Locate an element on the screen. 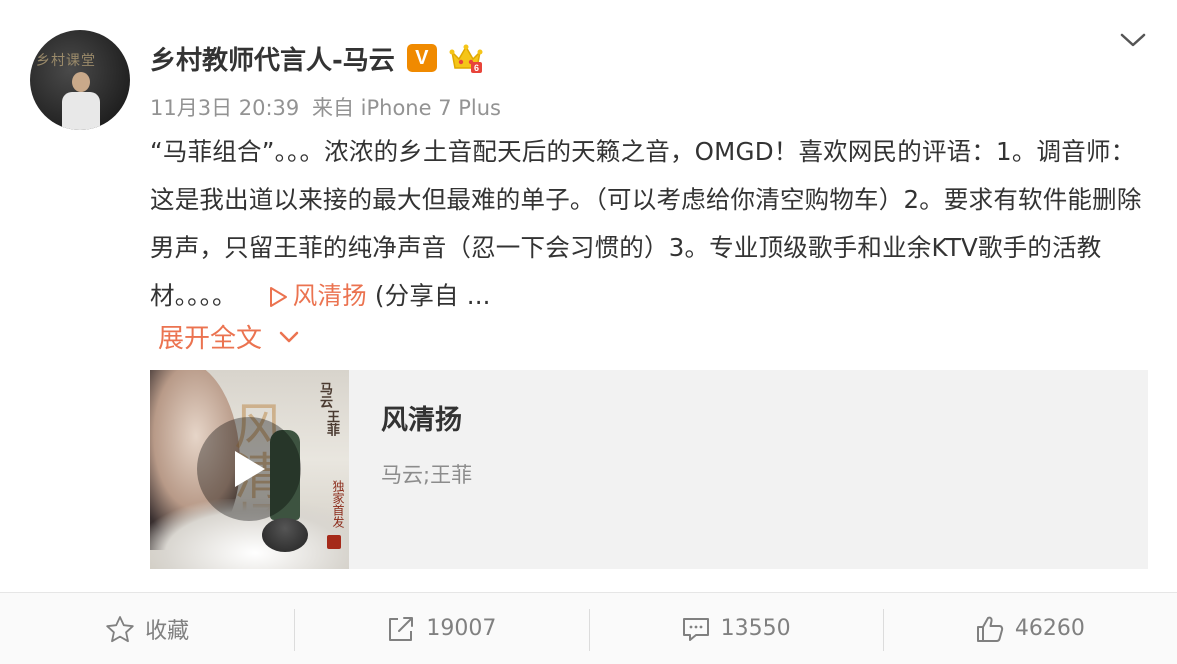  like-button: 46260 is located at coordinates (1029, 628).